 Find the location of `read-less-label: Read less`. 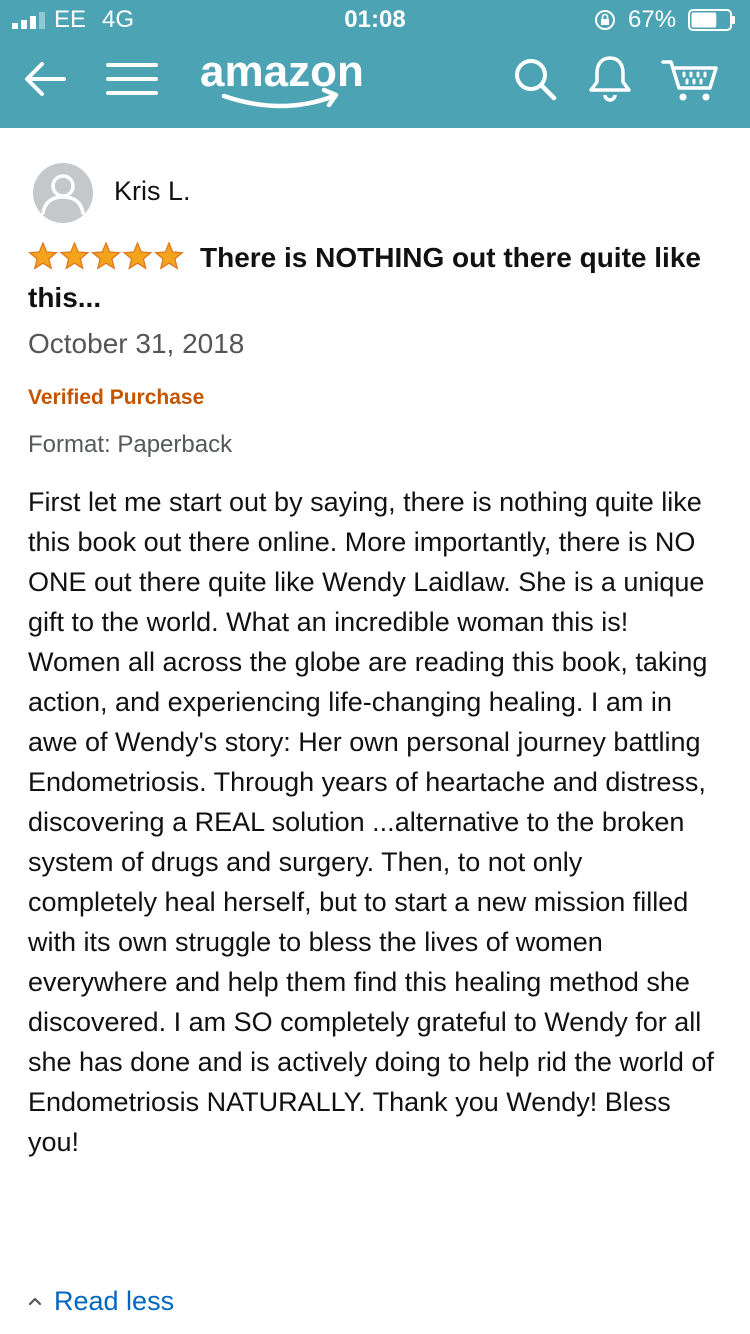

read-less-label: Read less is located at coordinates (114, 1301).